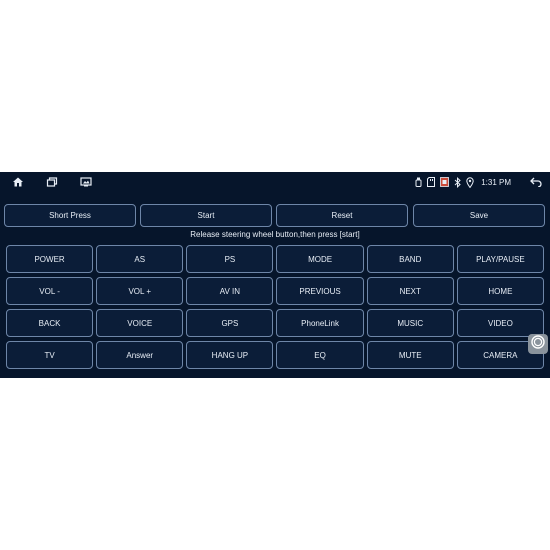 Image resolution: width=550 pixels, height=550 pixels. I want to click on key-phonelink: PhoneLink, so click(320, 323).